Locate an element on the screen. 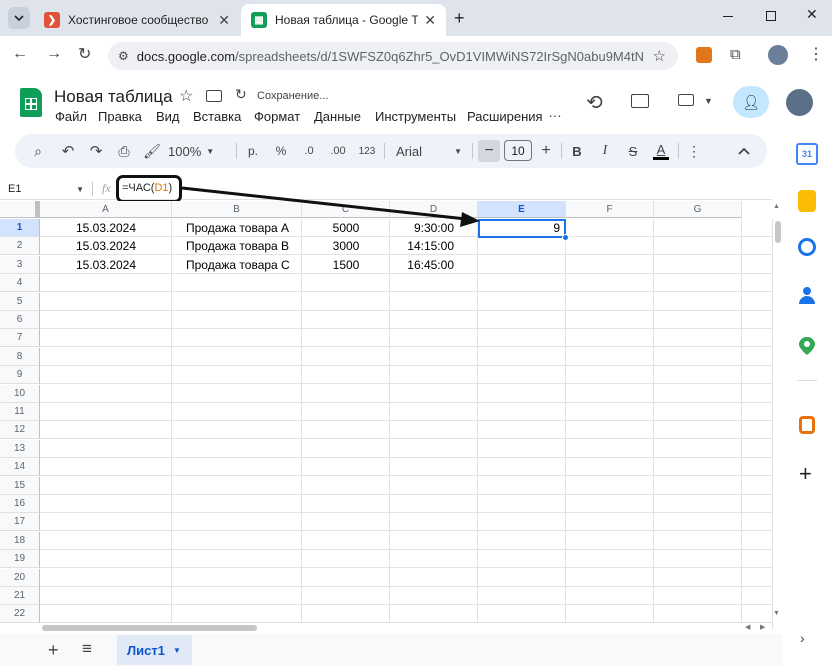  add-sheet-button: + is located at coordinates (53, 650).